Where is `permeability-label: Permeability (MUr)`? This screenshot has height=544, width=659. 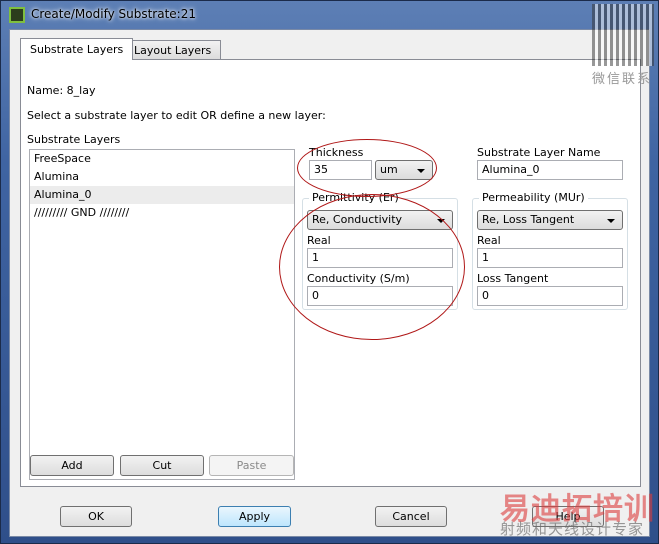 permeability-label: Permeability (MUr) is located at coordinates (533, 197).